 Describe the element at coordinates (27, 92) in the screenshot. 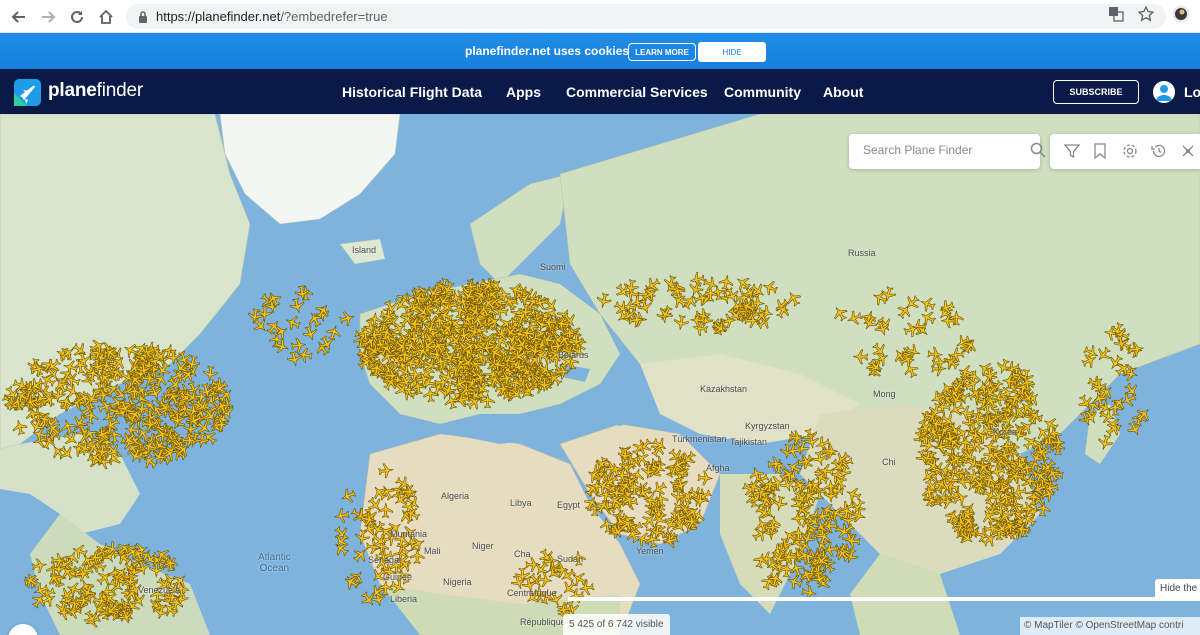

I see `planefinder-logo-icon` at that location.